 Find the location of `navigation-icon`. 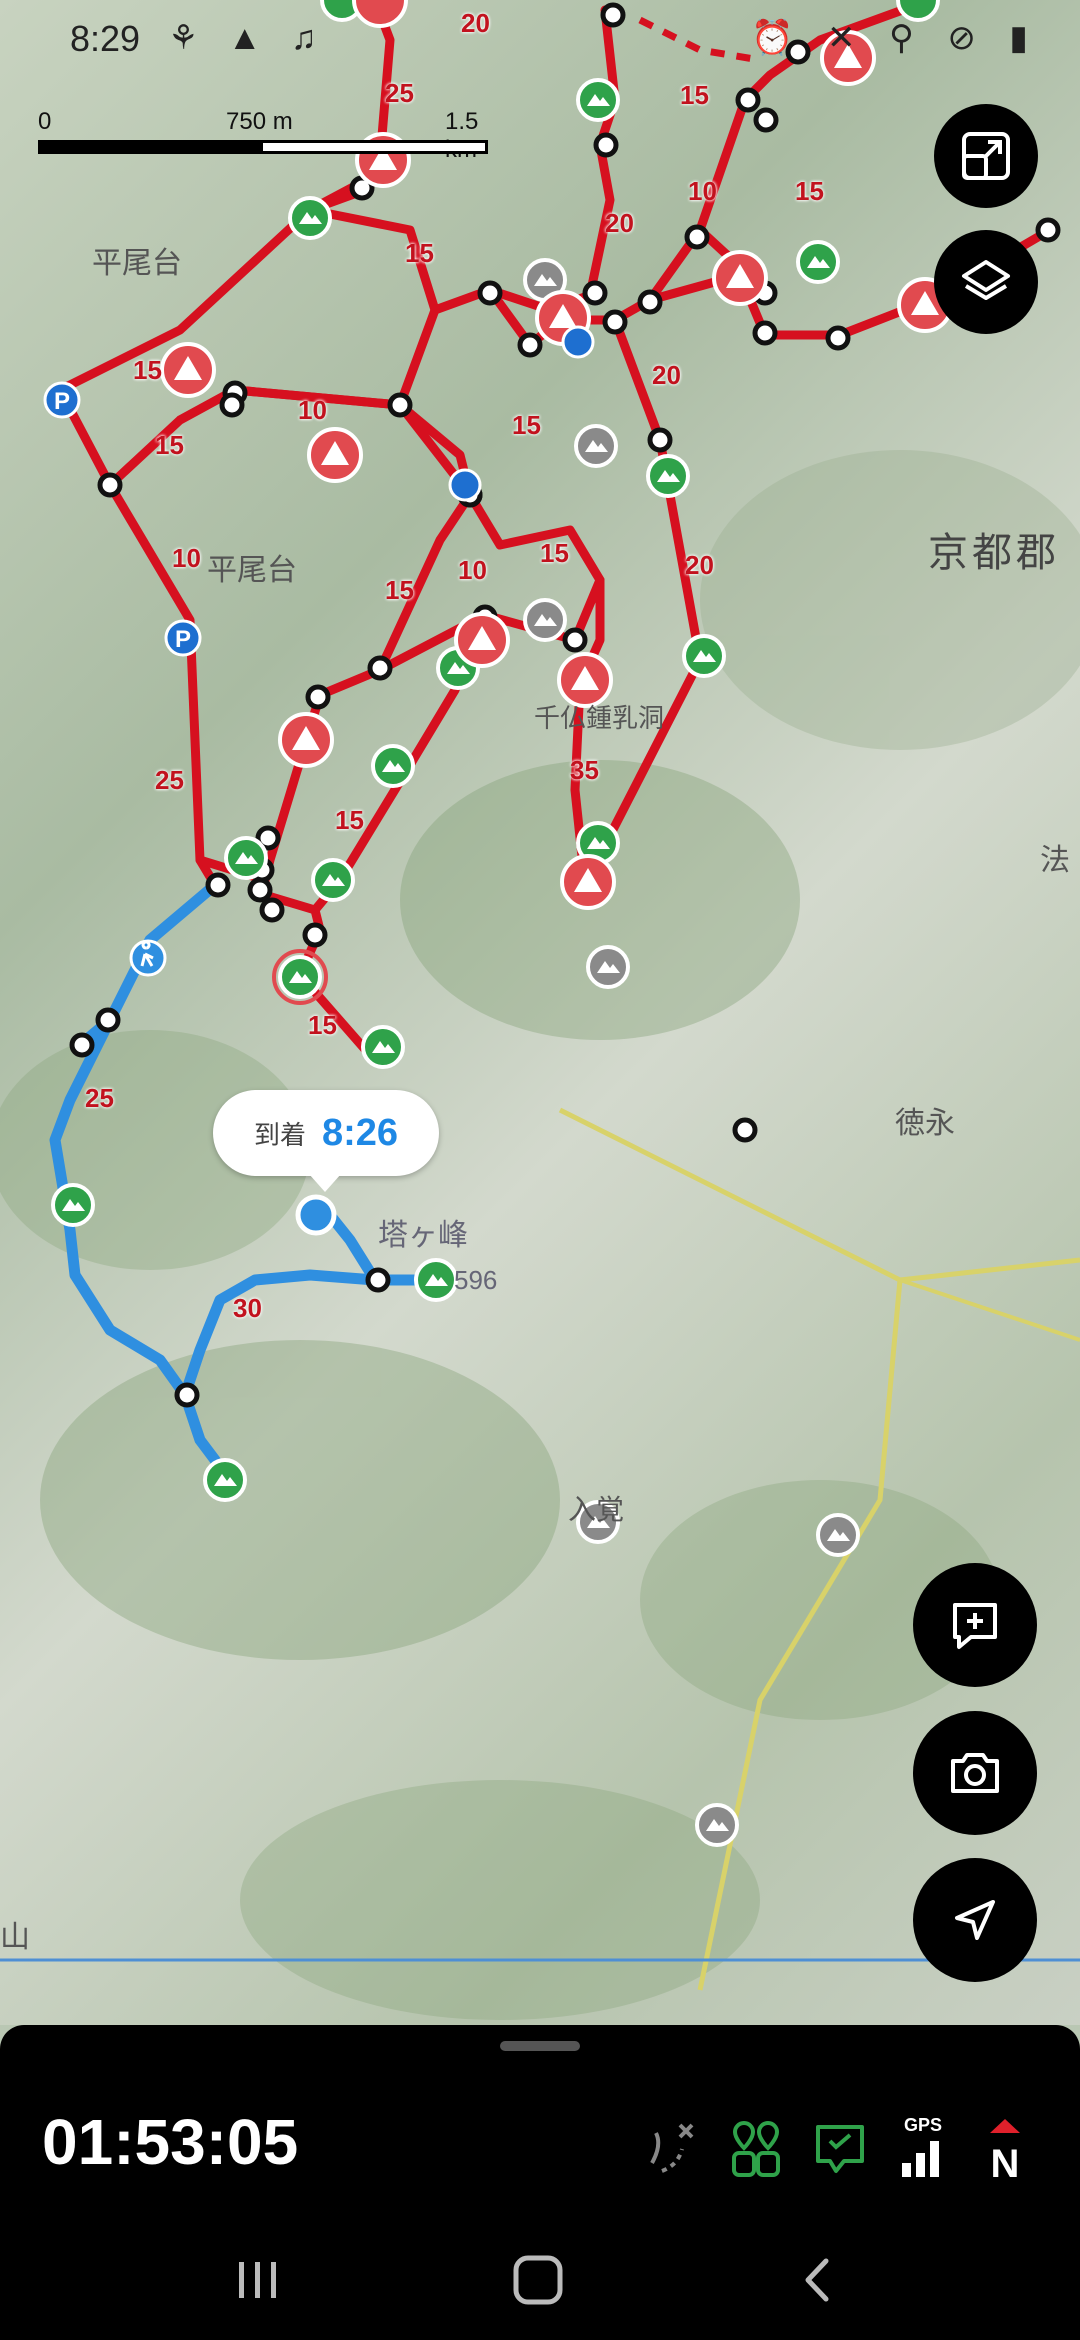

navigation-icon is located at coordinates (975, 1920).